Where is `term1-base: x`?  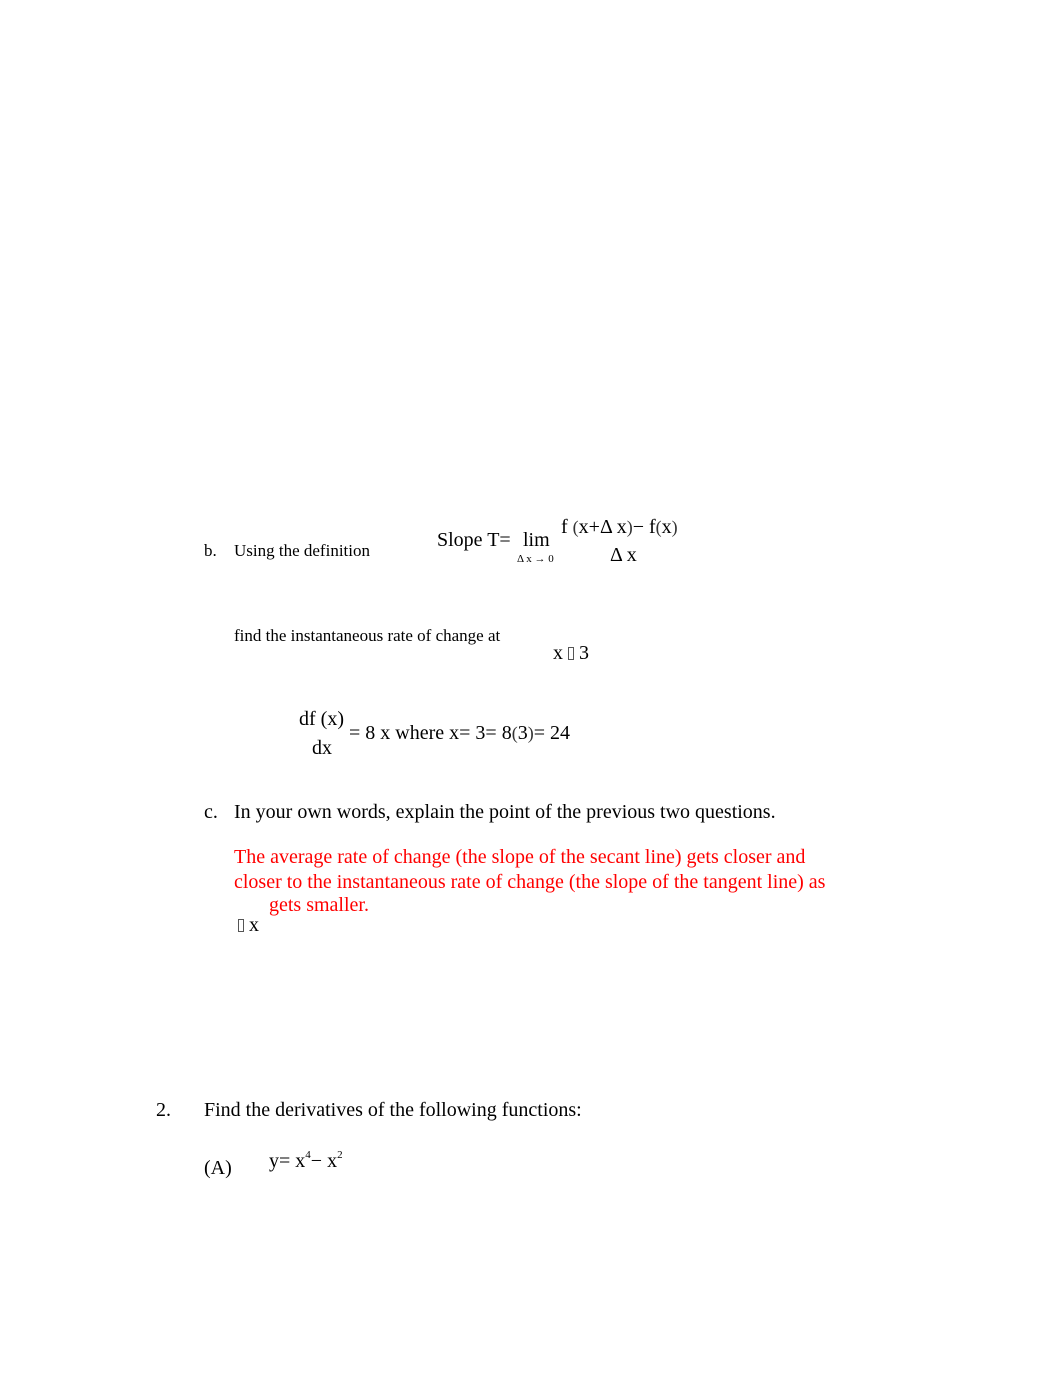
term1-base: x is located at coordinates (300, 1161).